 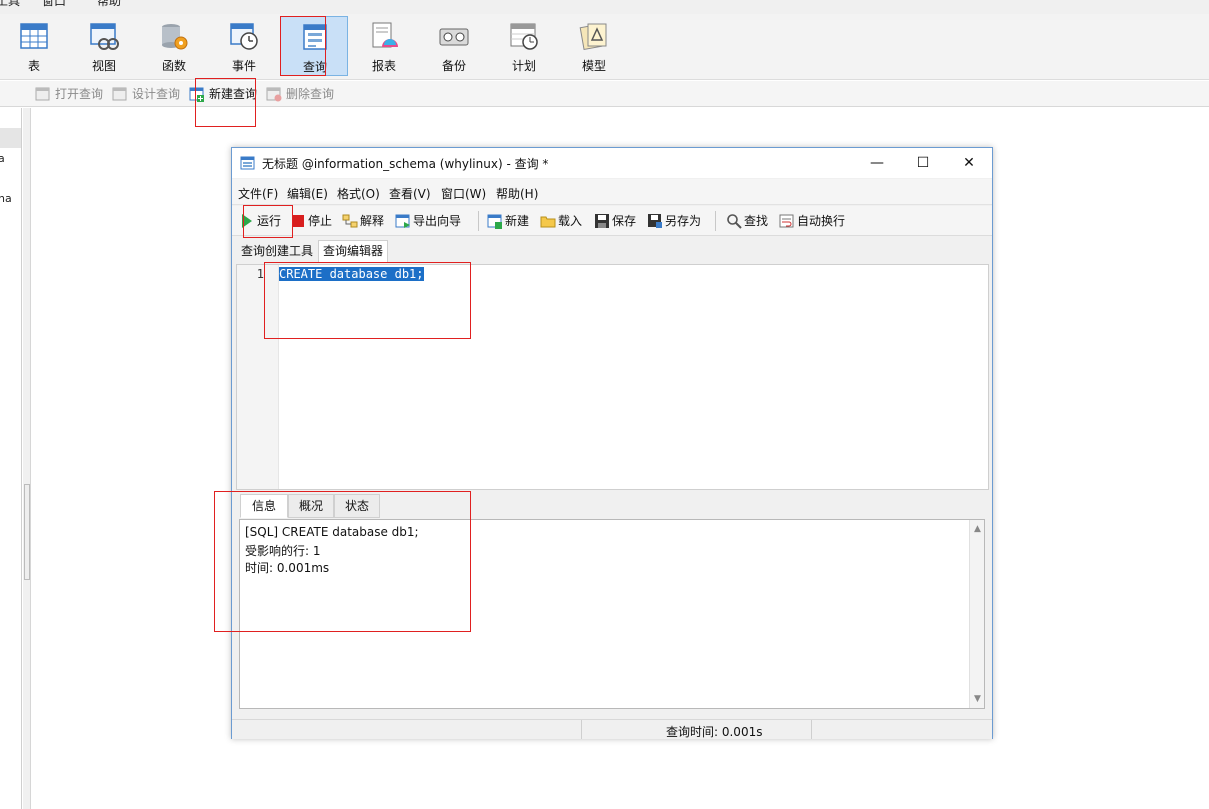 What do you see at coordinates (385, 35) in the screenshot?
I see `report-icon` at bounding box center [385, 35].